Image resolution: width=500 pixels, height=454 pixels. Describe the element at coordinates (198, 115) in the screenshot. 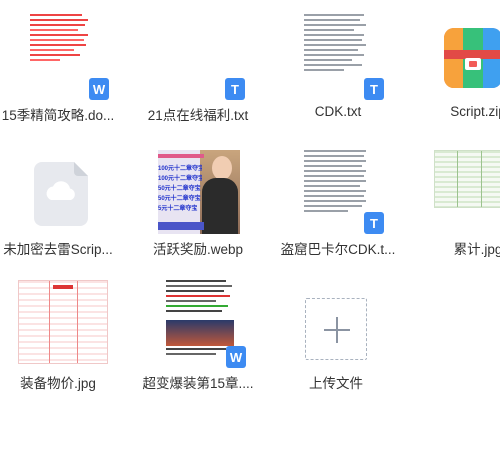

I see `file-name: 21点在线福利.txt` at that location.